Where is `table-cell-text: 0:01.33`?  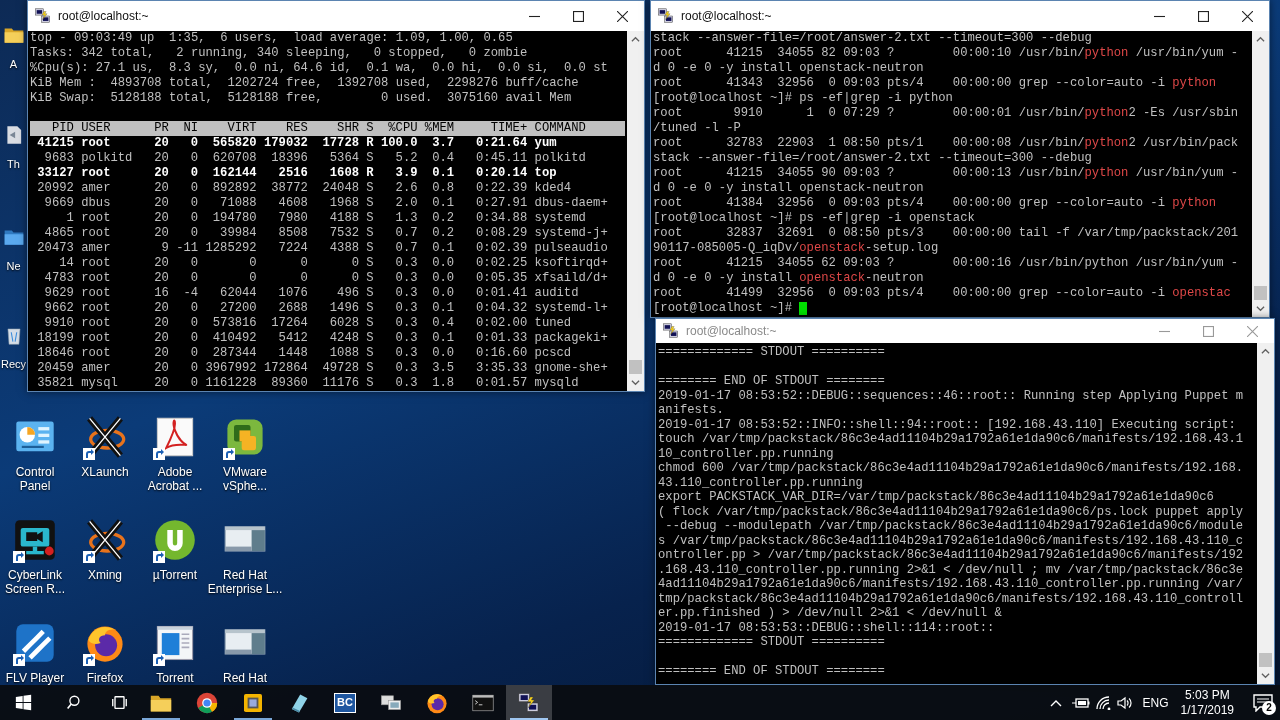
table-cell-text: 0:01.33 is located at coordinates (501, 338).